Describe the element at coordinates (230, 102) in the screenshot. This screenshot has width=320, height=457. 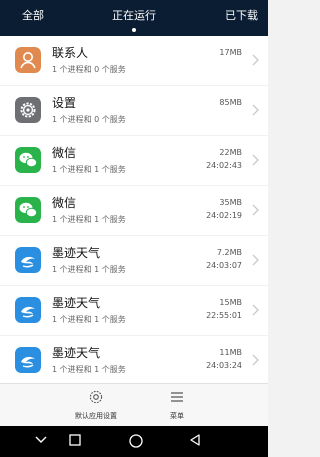
I see `memory-size: 85MB` at that location.